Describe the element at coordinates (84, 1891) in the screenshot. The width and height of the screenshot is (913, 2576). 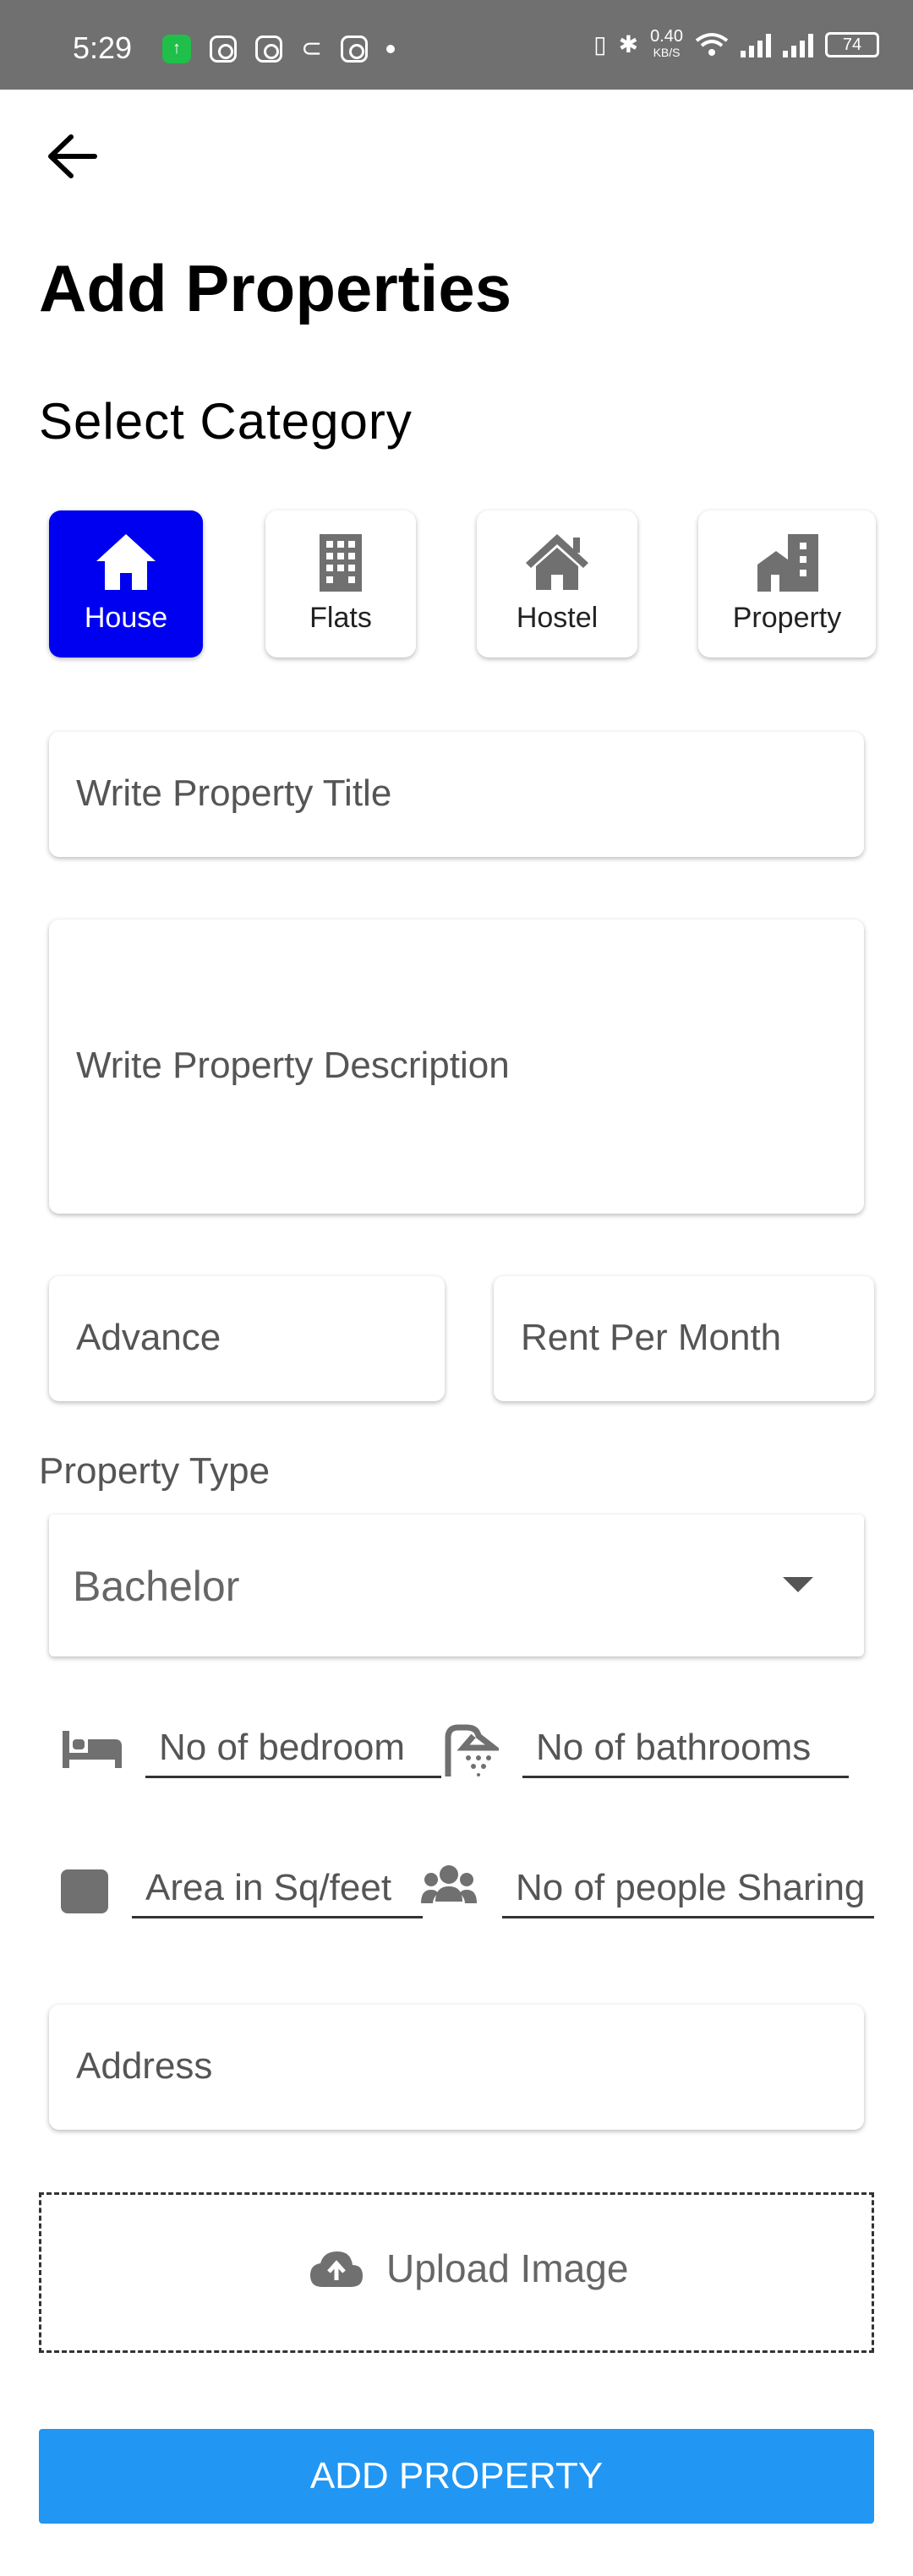
I see `area-square-icon` at that location.